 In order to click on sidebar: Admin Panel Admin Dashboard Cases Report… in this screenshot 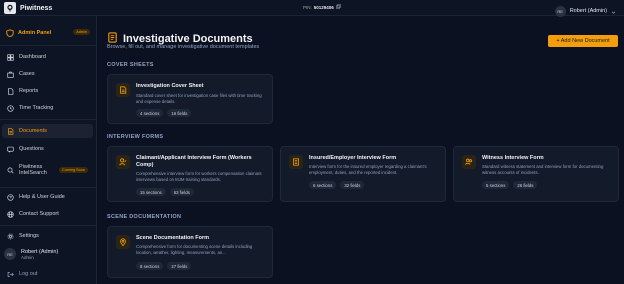, I will do `click(48, 150)`.